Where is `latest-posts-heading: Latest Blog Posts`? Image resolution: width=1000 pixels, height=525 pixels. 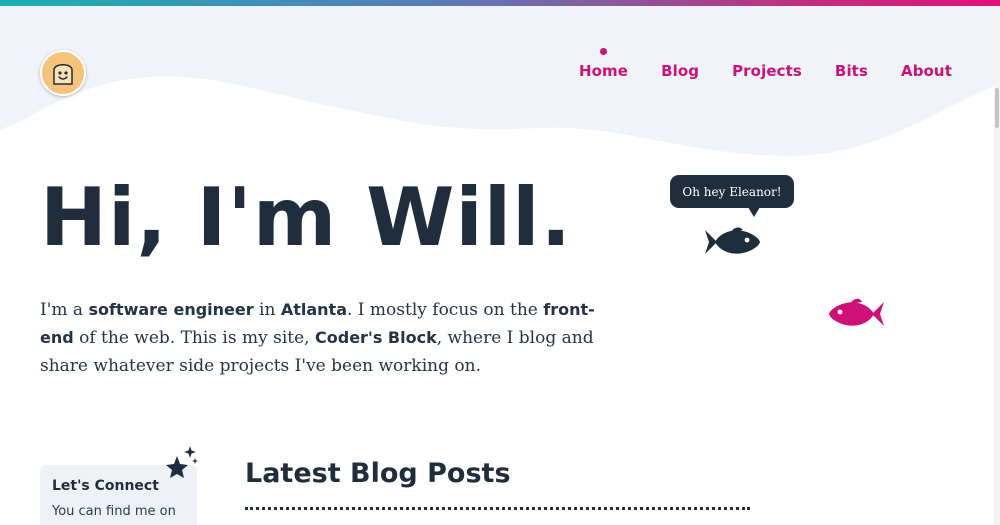
latest-posts-heading: Latest Blog Posts is located at coordinates (378, 473).